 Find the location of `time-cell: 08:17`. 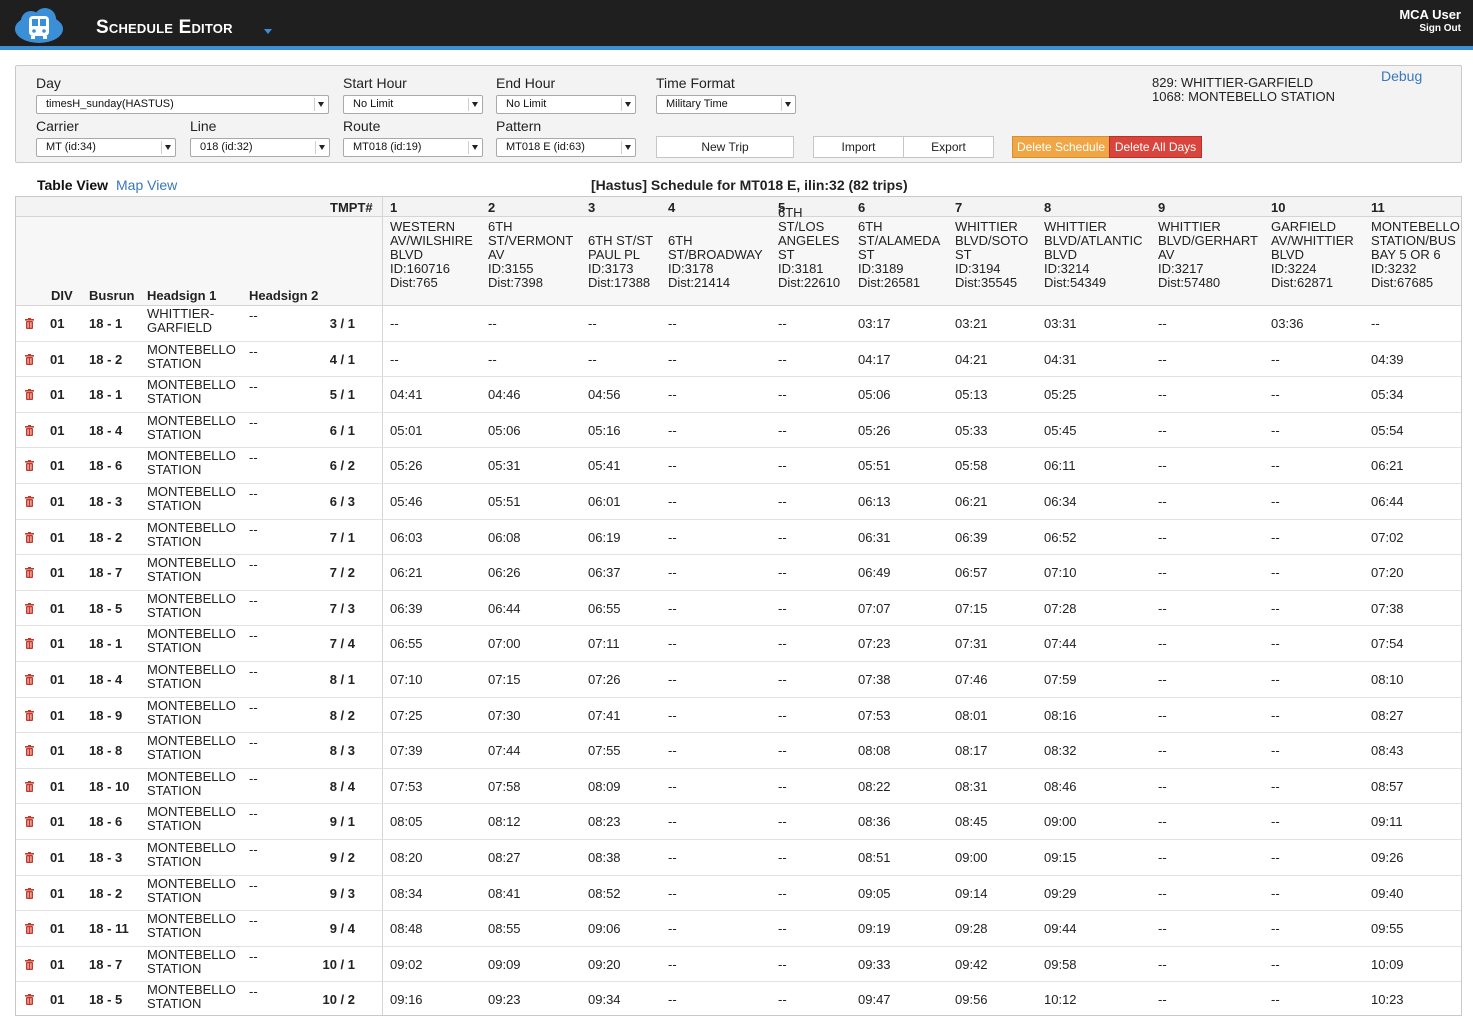

time-cell: 08:17 is located at coordinates (971, 750).